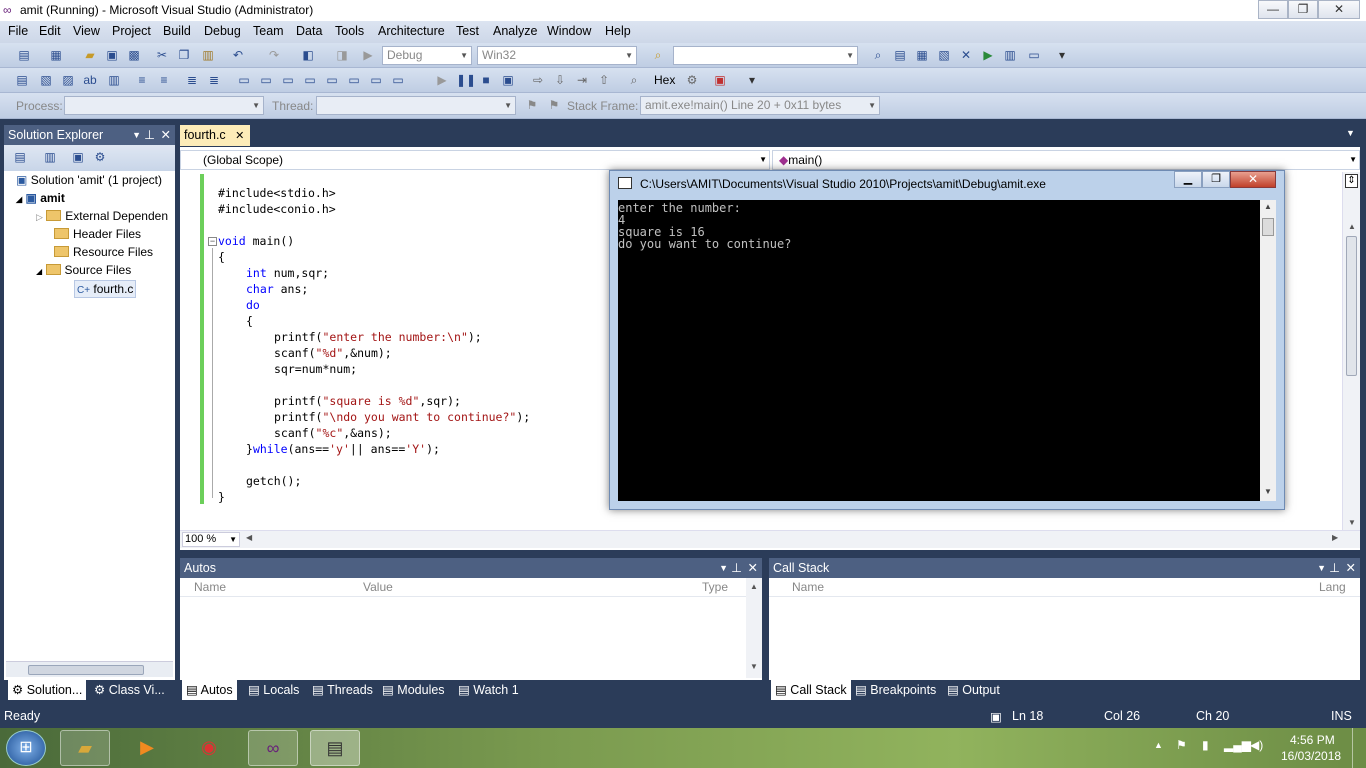  What do you see at coordinates (765, 55) in the screenshot?
I see `find-combo: ▼` at bounding box center [765, 55].